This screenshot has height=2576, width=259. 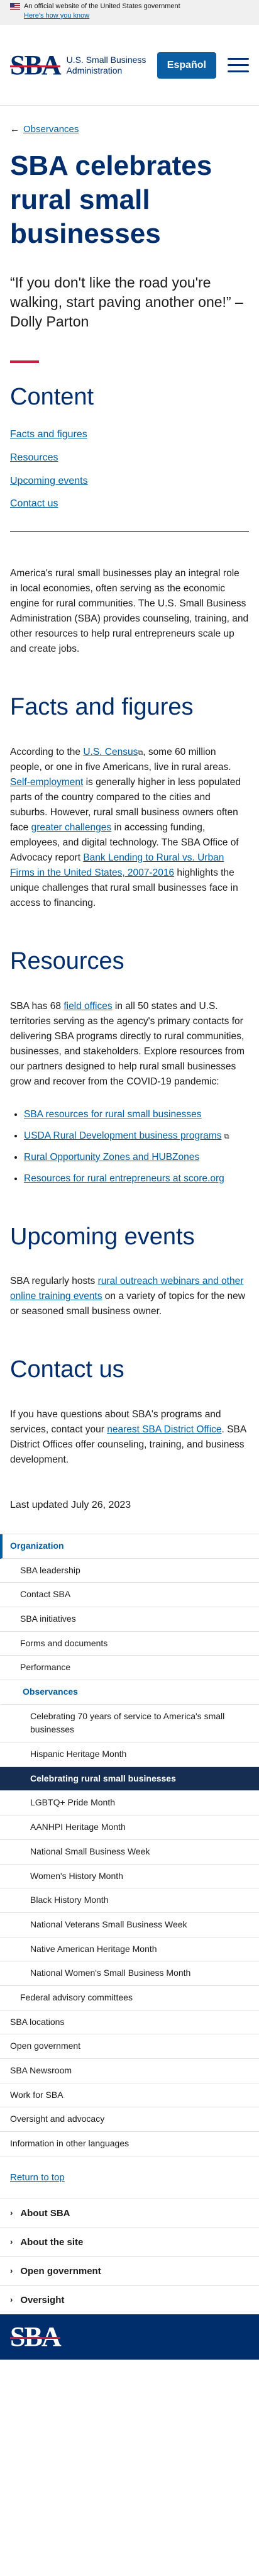 I want to click on sidenav-top-item: SBA Newsroom, so click(x=129, y=2071).